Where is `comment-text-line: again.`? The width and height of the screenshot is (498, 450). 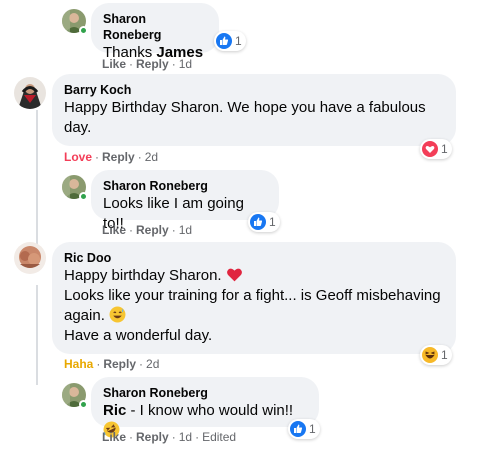 comment-text-line: again. is located at coordinates (254, 316).